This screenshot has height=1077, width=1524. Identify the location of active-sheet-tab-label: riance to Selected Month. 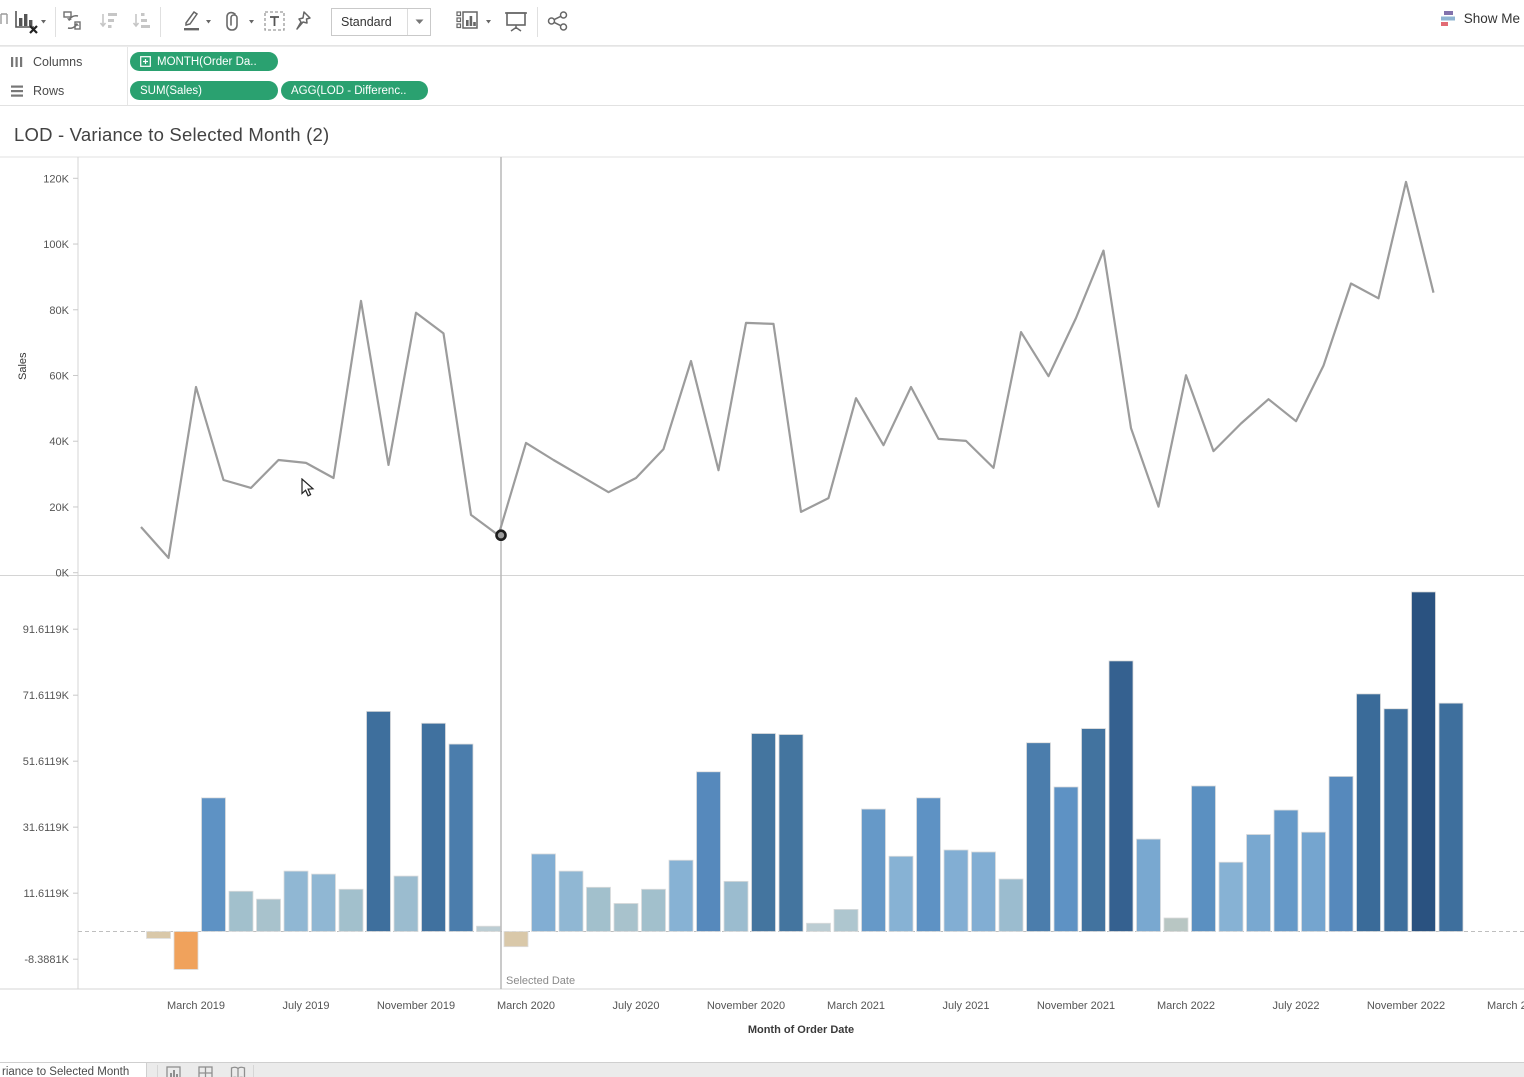
(66, 1071).